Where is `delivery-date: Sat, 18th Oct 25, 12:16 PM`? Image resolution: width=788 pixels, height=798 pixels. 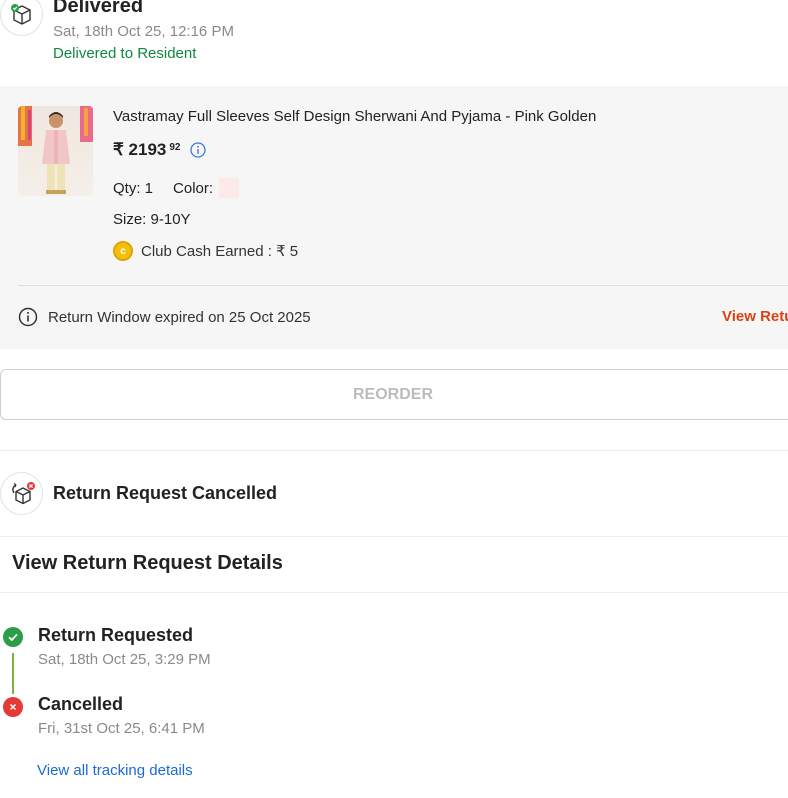 delivery-date: Sat, 18th Oct 25, 12:16 PM is located at coordinates (143, 31).